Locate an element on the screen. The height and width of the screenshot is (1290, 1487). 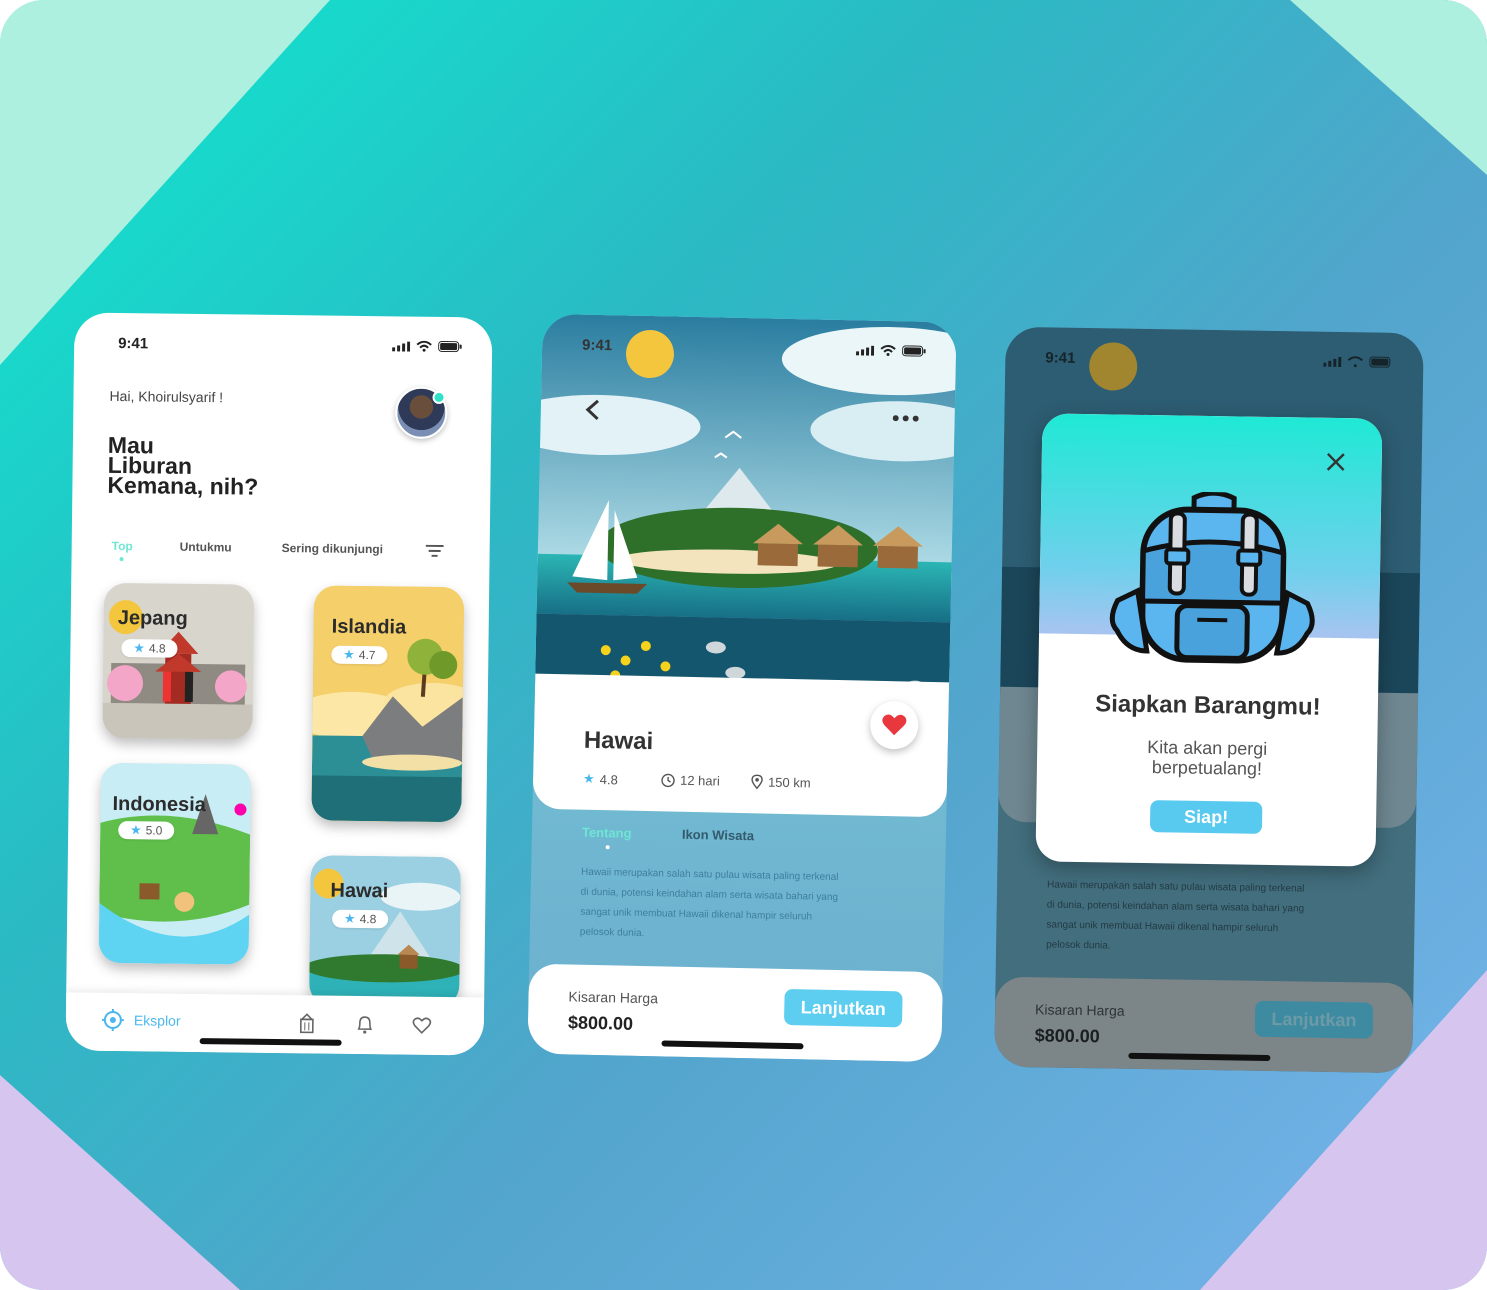
category-tabs: Top Untukmu Sering dikunjungi is located at coordinates (287, 550).